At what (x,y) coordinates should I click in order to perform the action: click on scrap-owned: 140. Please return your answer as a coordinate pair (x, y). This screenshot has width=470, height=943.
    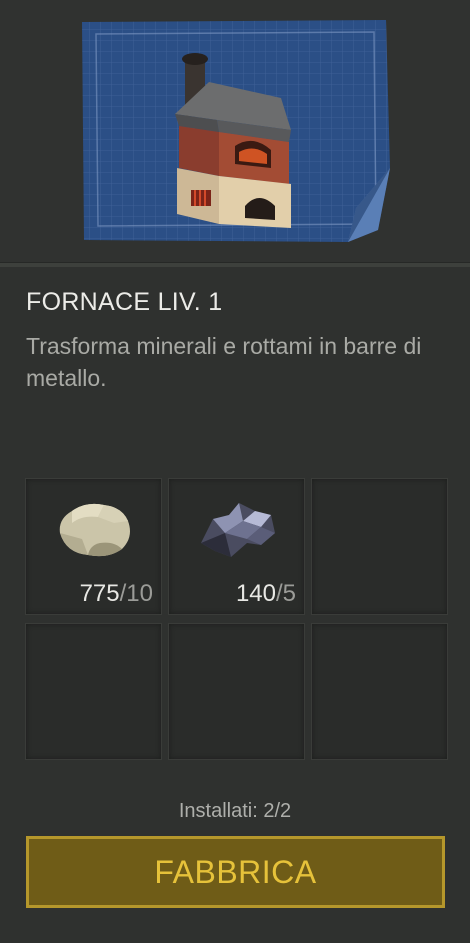
    Looking at the image, I should click on (255, 593).